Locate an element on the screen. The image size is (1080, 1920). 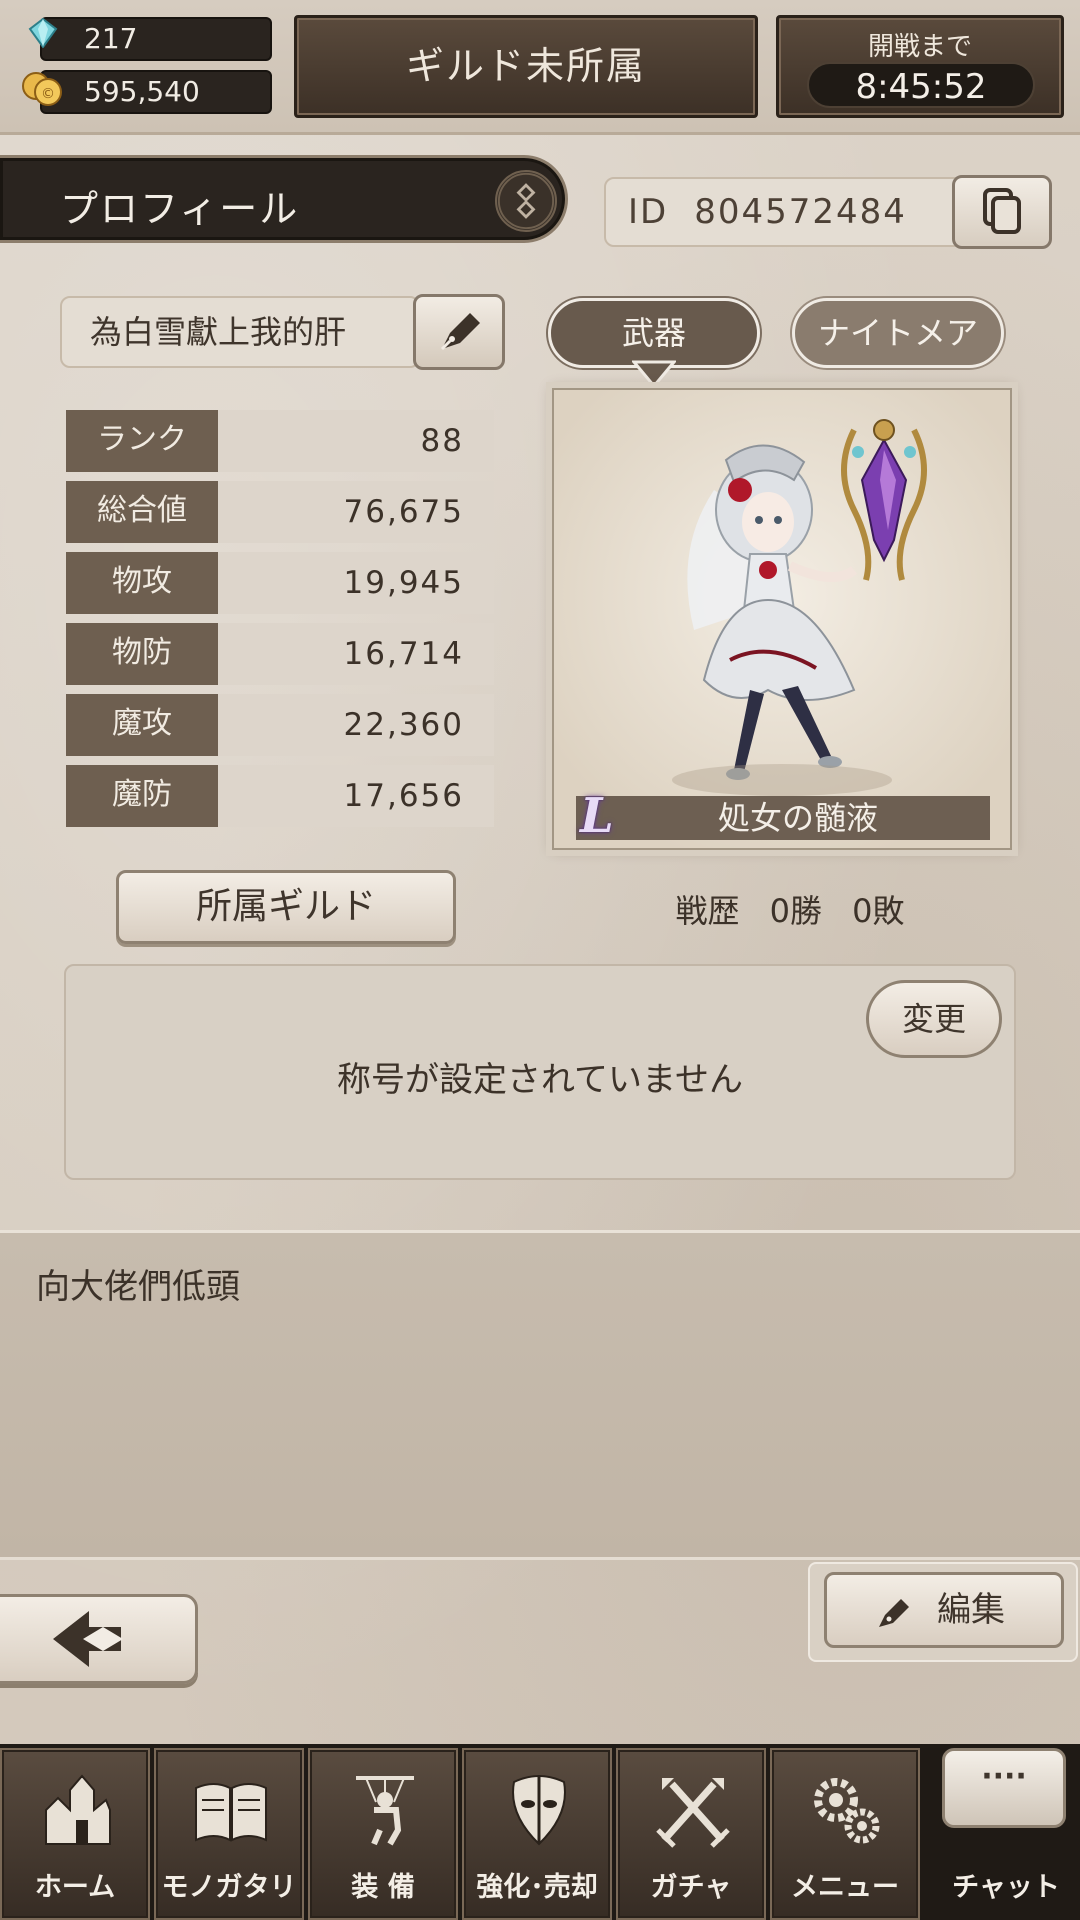
book-icon is located at coordinates (231, 1812).